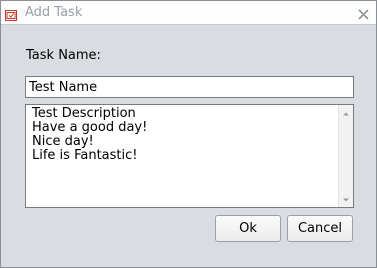  I want to click on task-name-input, so click(189, 87).